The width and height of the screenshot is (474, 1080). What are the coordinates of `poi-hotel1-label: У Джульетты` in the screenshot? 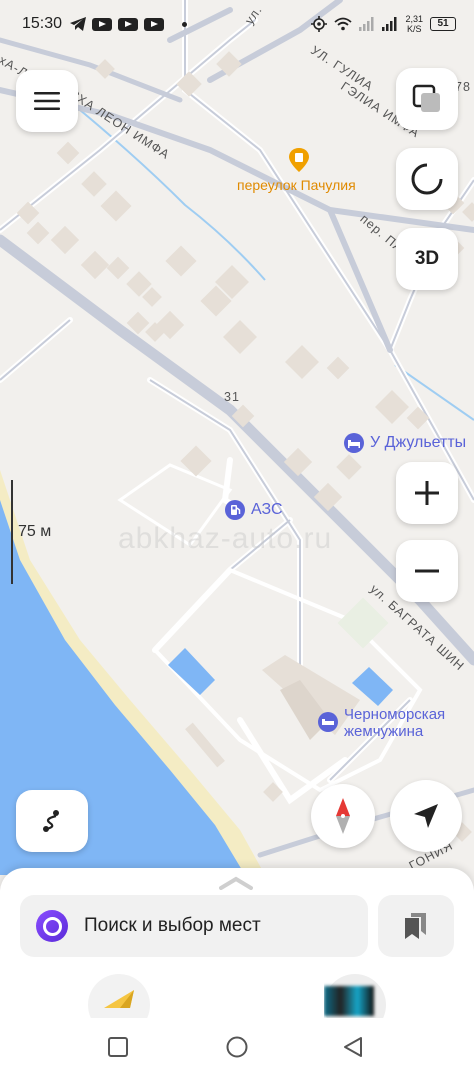 It's located at (418, 442).